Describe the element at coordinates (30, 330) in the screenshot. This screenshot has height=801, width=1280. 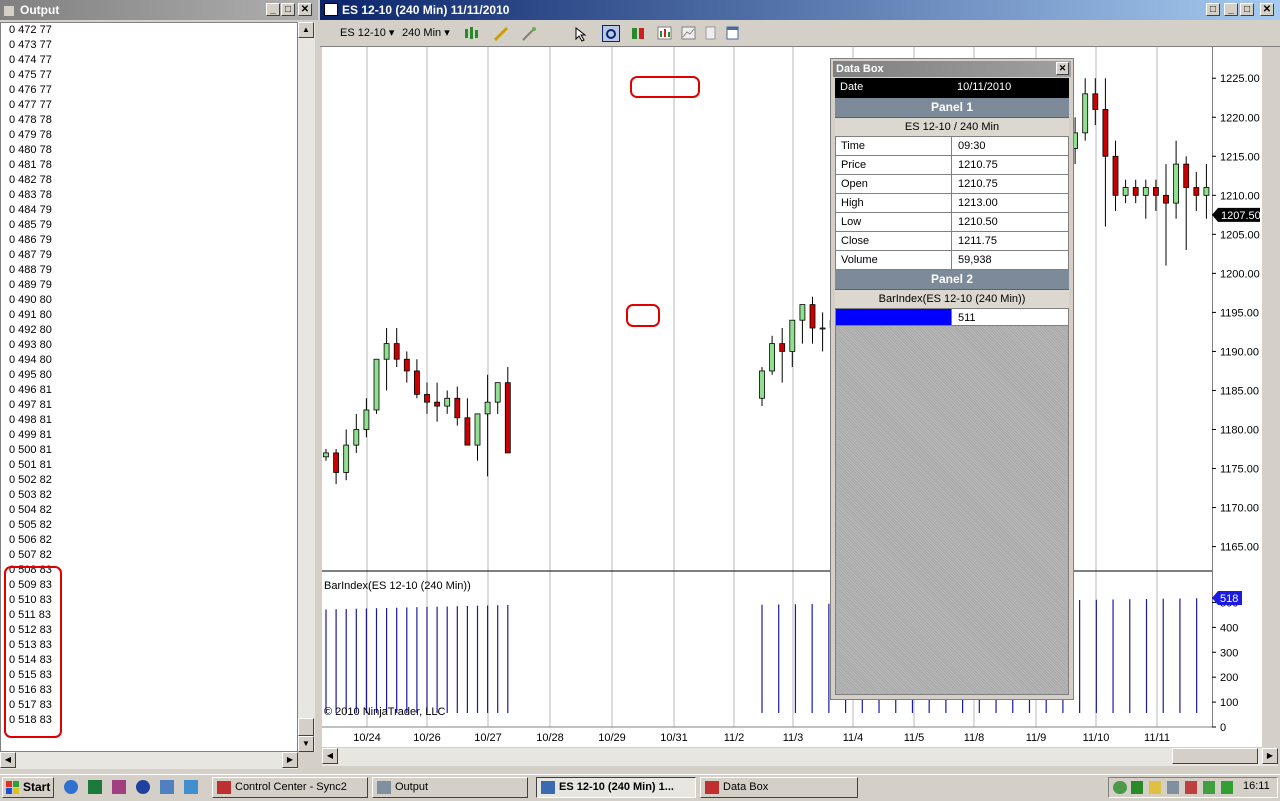
I see `output-line: 0 492 80` at that location.